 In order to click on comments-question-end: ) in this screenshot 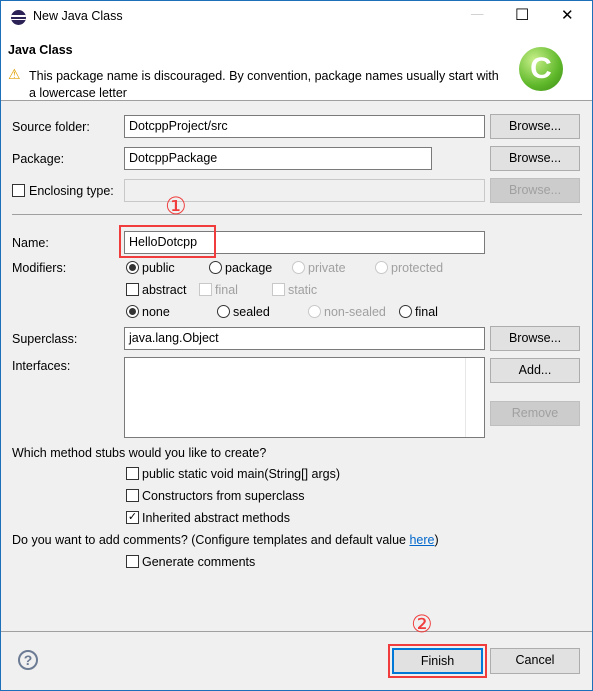, I will do `click(436, 540)`.